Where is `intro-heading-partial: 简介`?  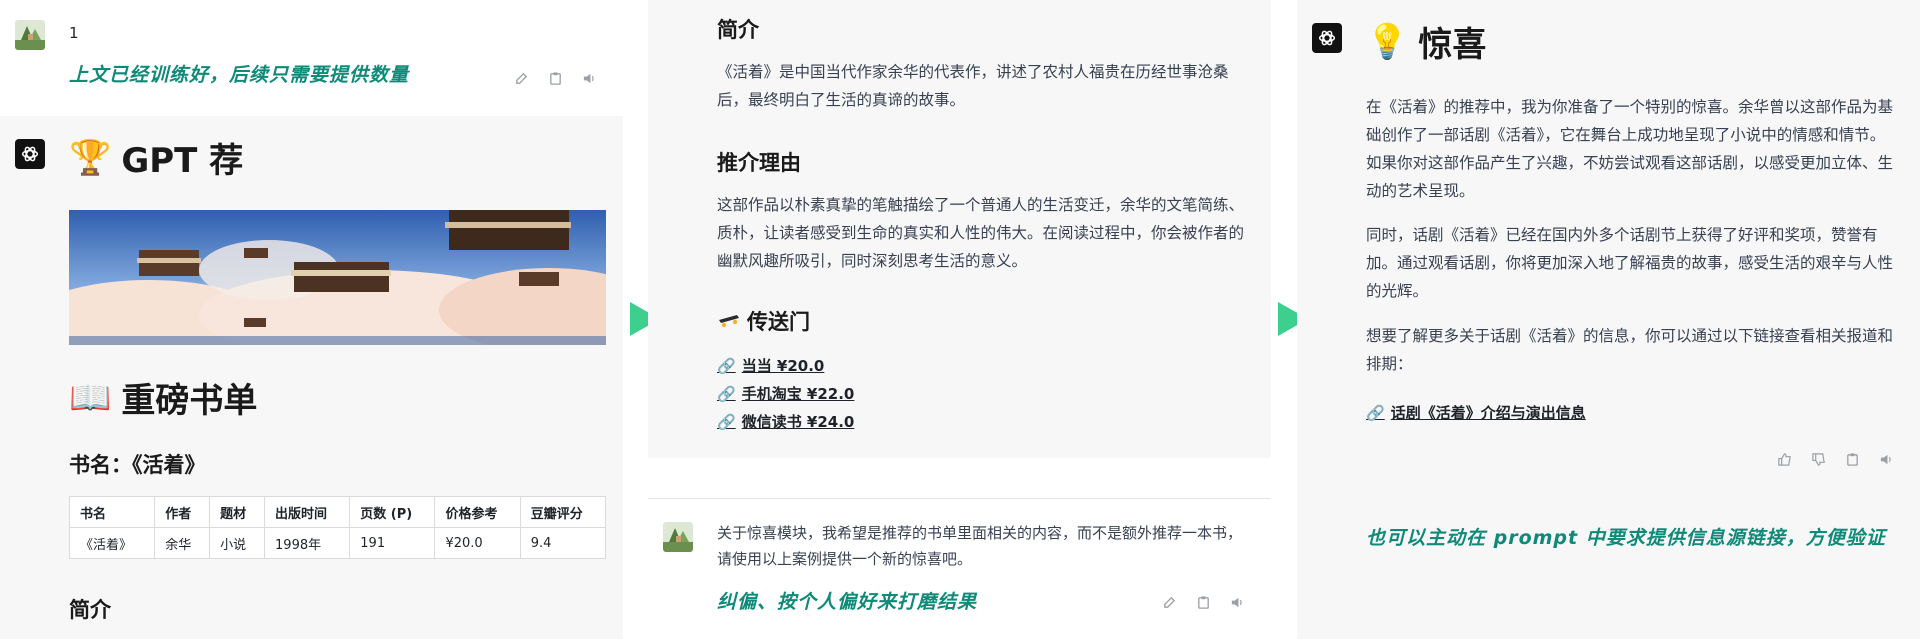
intro-heading-partial: 简介 is located at coordinates (90, 610).